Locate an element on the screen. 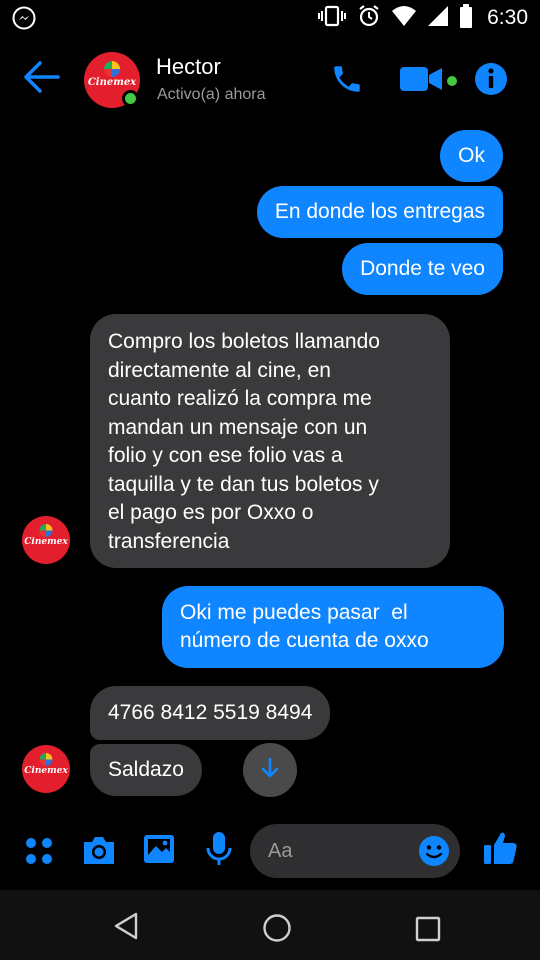 The image size is (540, 960). image-icon is located at coordinates (159, 851).